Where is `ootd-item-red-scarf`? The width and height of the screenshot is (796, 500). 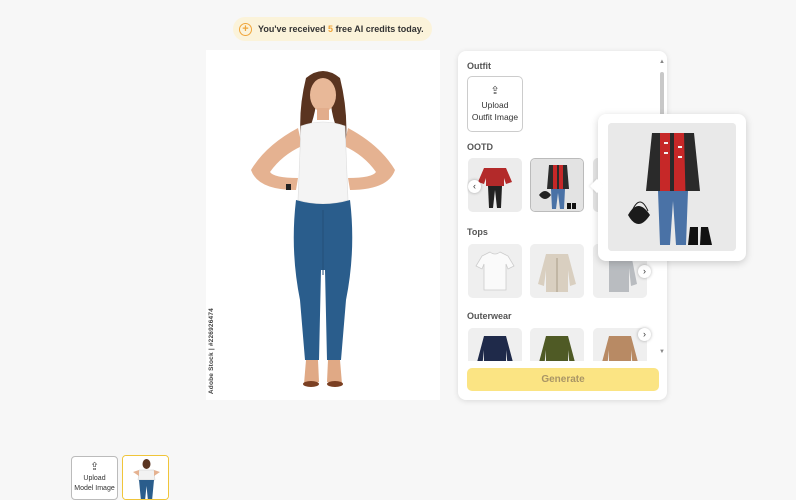
ootd-item-red-scarf is located at coordinates (557, 185).